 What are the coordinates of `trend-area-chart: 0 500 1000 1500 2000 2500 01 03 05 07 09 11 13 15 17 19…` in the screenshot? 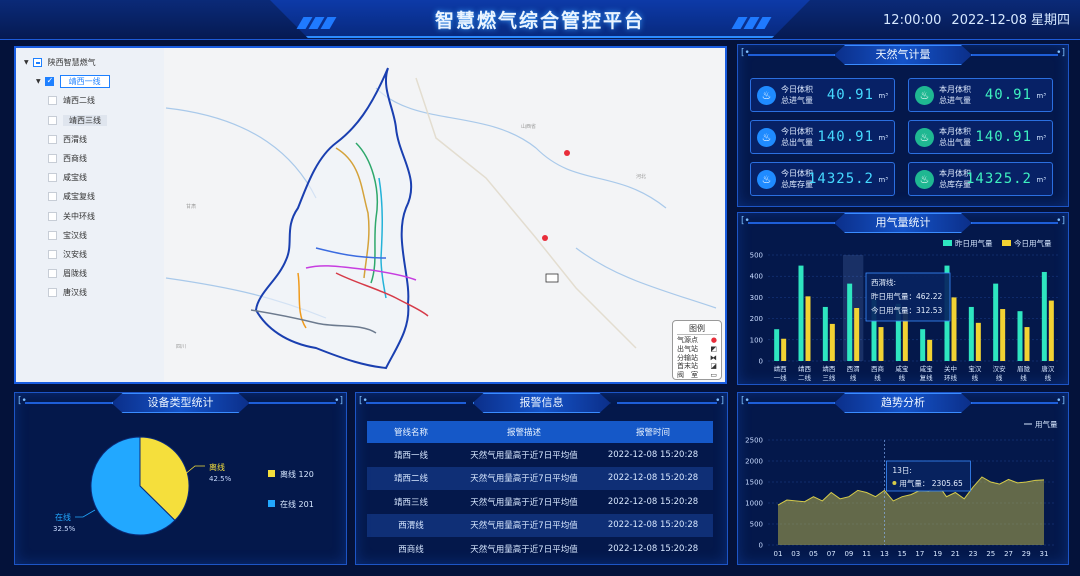 It's located at (904, 479).